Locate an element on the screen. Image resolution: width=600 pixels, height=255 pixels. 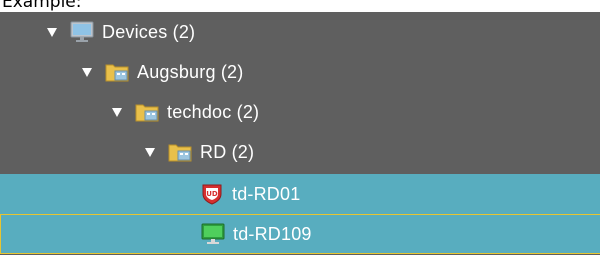
monitor-group-icon is located at coordinates (82, 32).